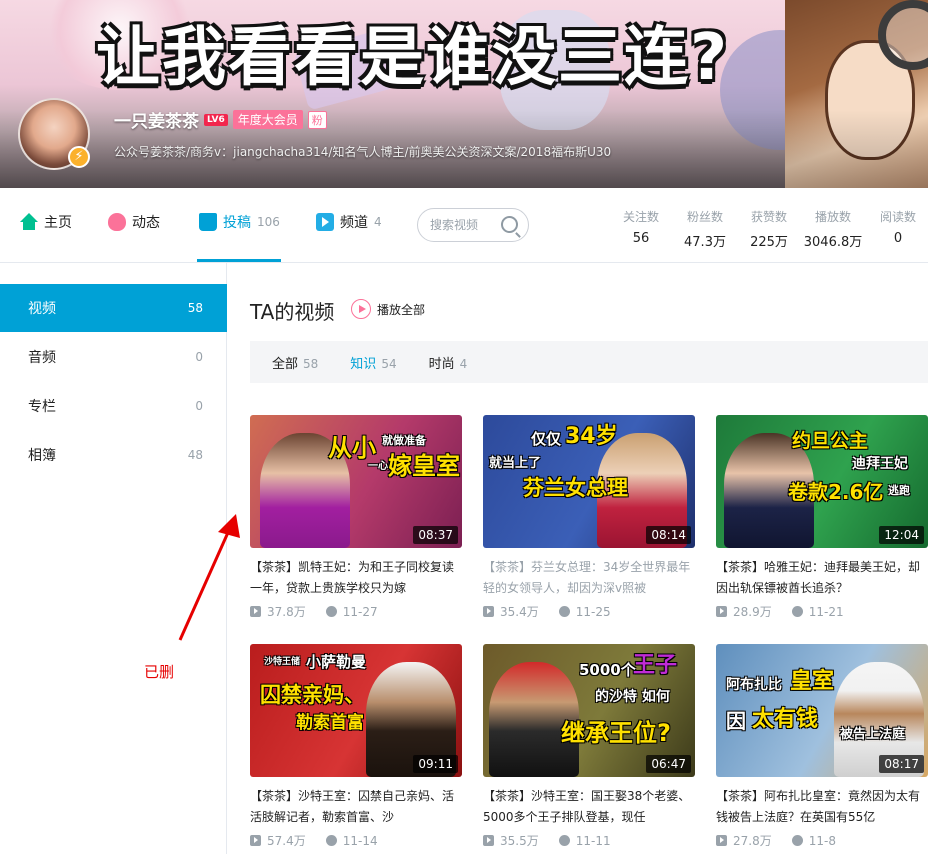  Describe the element at coordinates (441, 364) in the screenshot. I see `filter-label: 时尚` at that location.